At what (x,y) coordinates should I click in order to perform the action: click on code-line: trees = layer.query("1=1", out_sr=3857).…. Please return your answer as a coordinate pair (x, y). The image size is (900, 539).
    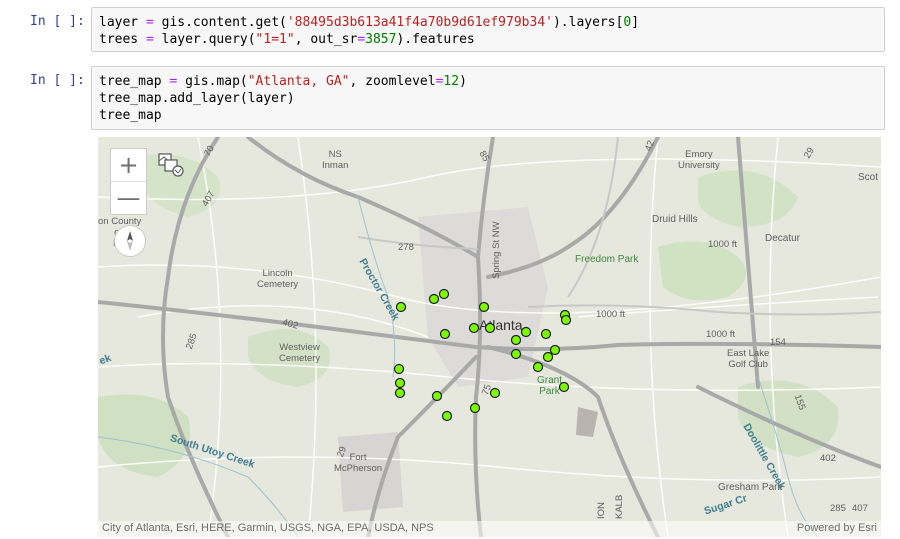
    Looking at the image, I should click on (488, 39).